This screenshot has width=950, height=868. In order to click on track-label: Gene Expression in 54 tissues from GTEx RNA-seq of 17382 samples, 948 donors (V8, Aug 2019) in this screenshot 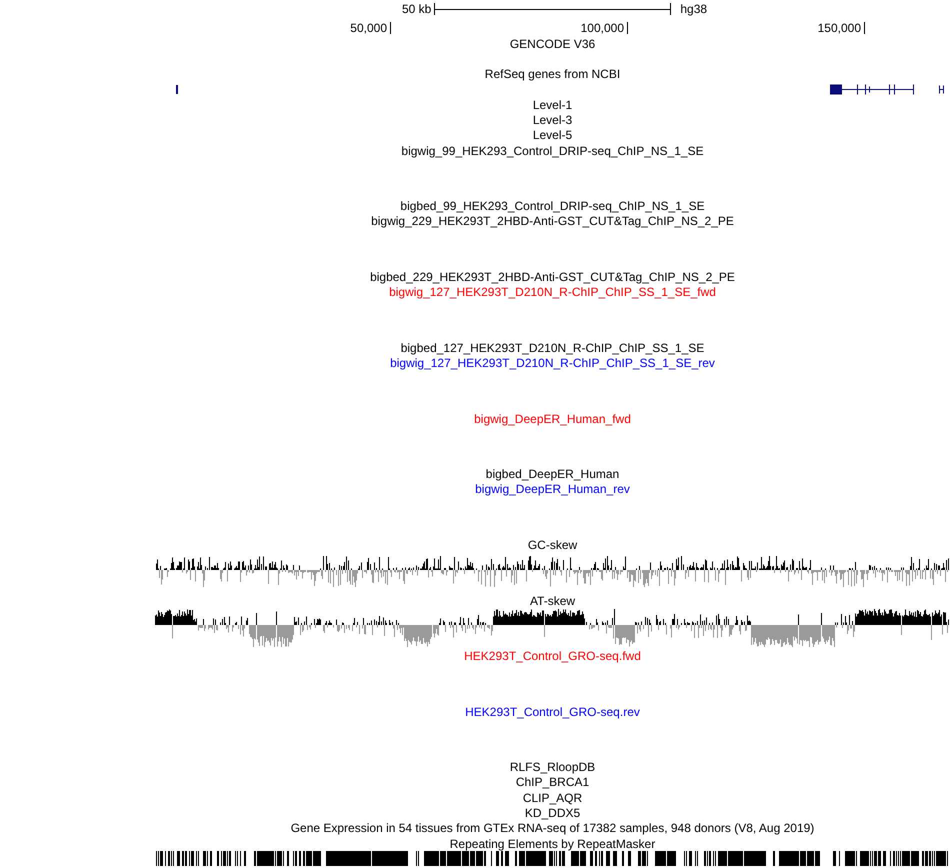, I will do `click(552, 828)`.